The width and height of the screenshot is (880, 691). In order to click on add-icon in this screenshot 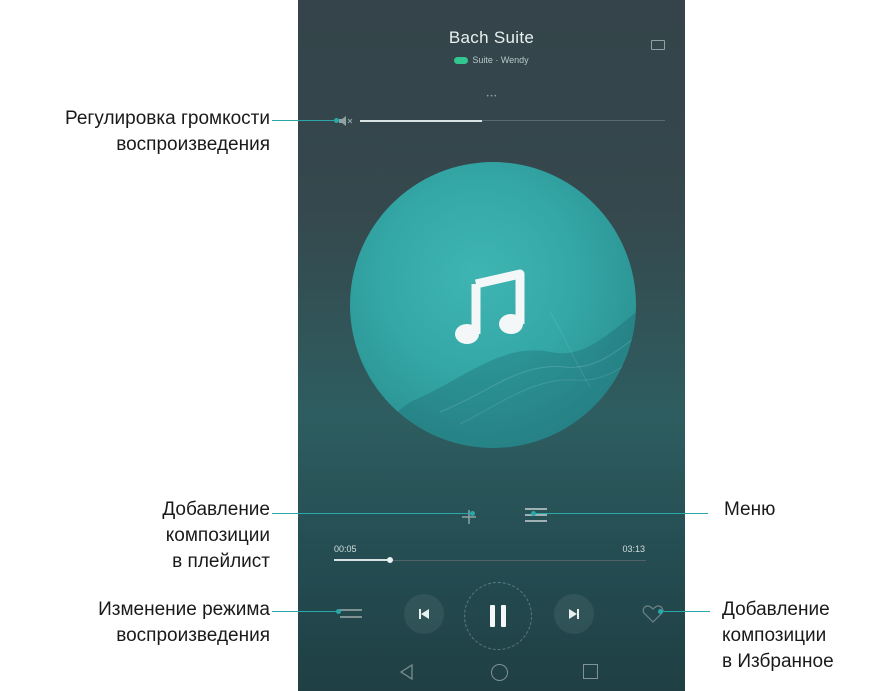, I will do `click(469, 517)`.